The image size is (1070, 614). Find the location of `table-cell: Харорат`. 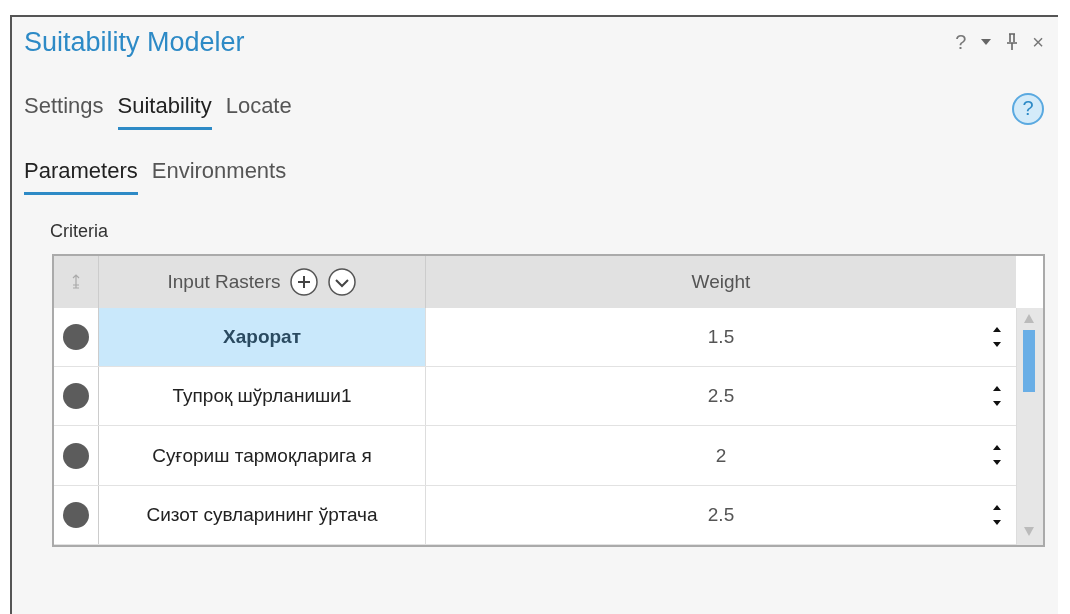

table-cell: Харорат is located at coordinates (262, 337).